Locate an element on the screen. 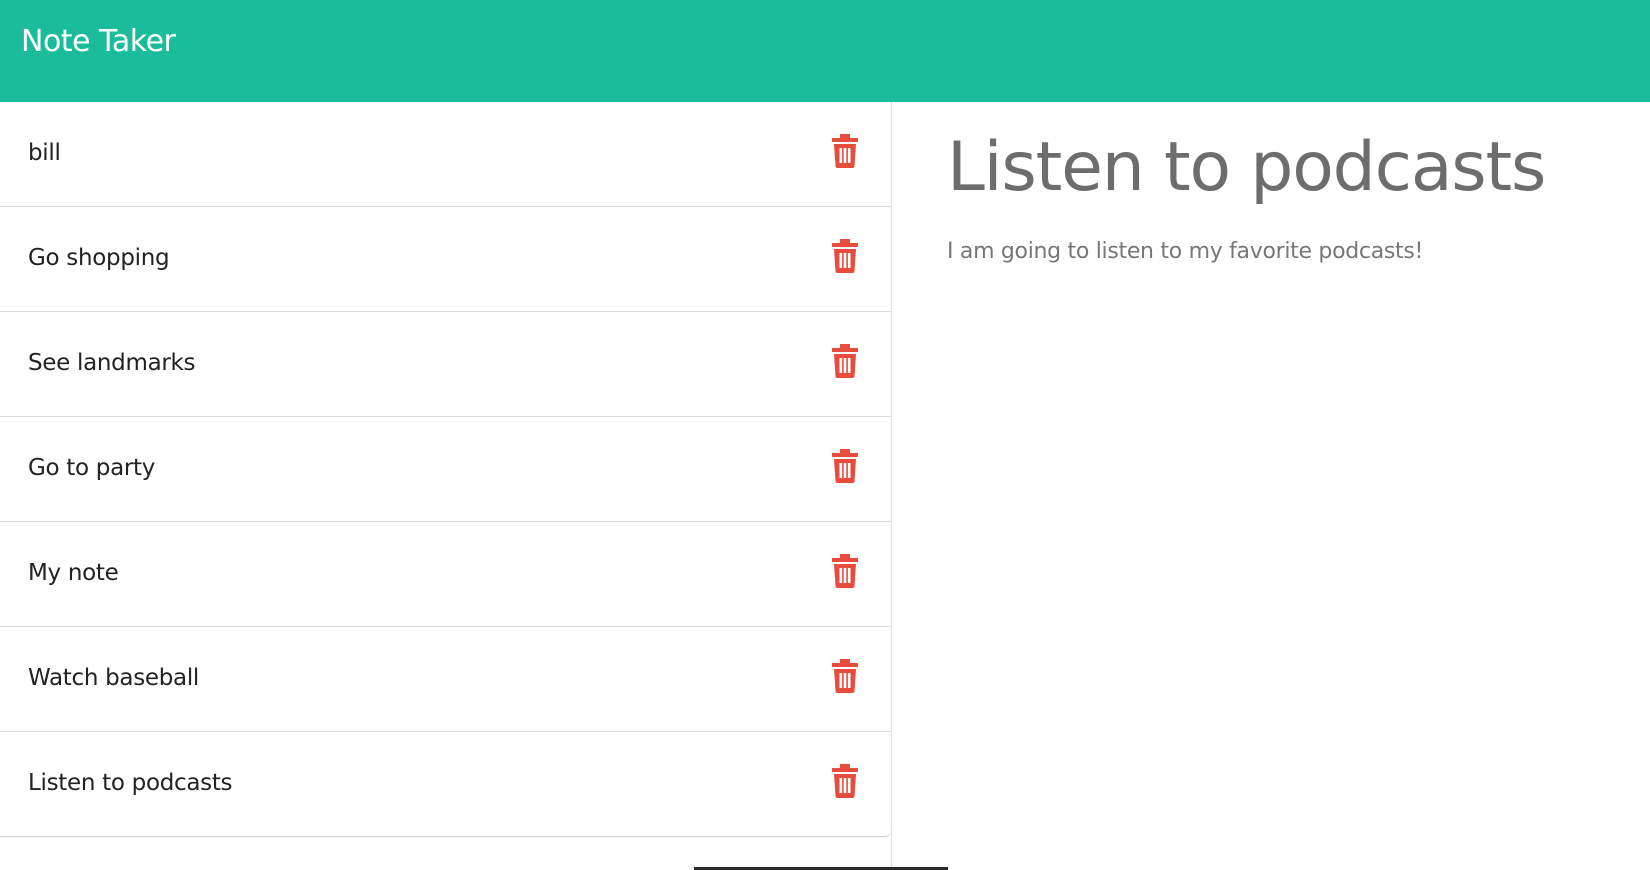 The image size is (1650, 870). note-item-title: Listen to podcasts is located at coordinates (130, 783).